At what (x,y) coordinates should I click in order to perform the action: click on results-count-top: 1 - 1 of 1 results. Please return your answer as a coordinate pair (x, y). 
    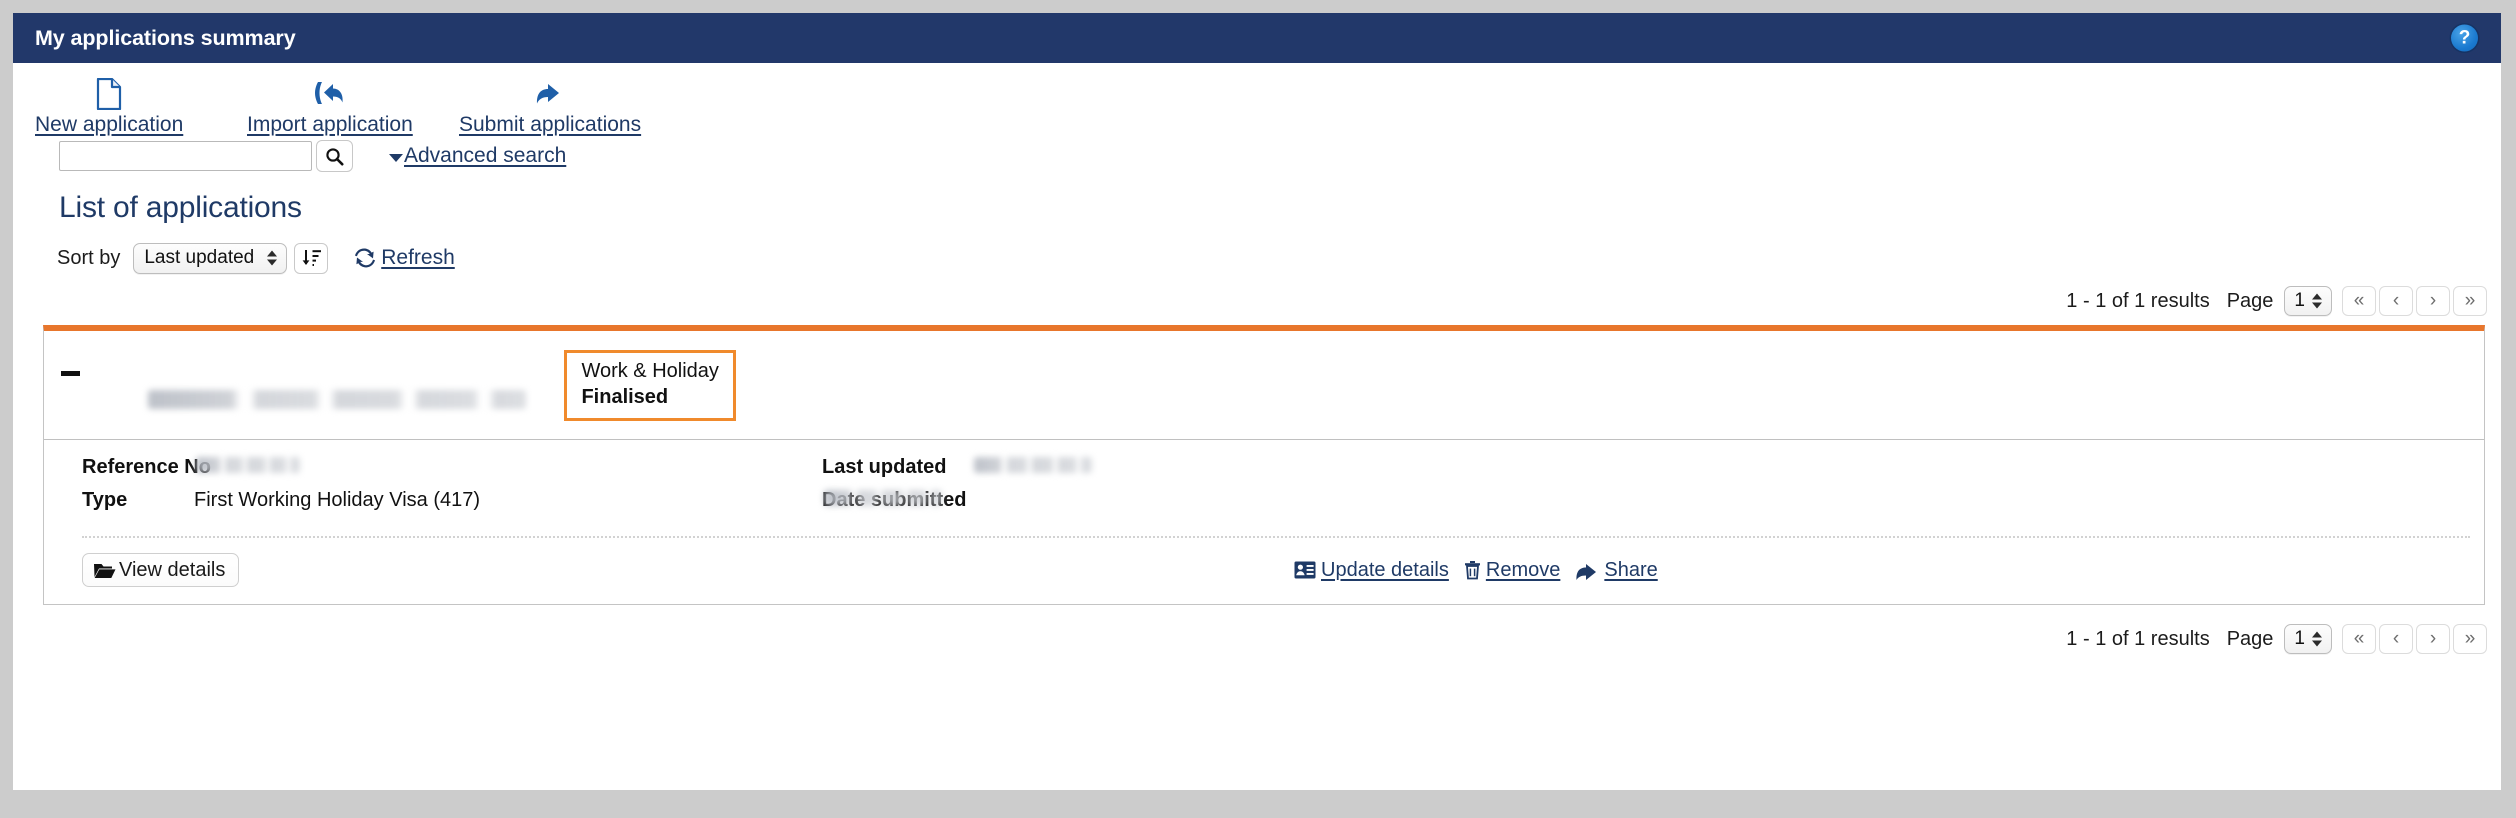
    Looking at the image, I should click on (2138, 300).